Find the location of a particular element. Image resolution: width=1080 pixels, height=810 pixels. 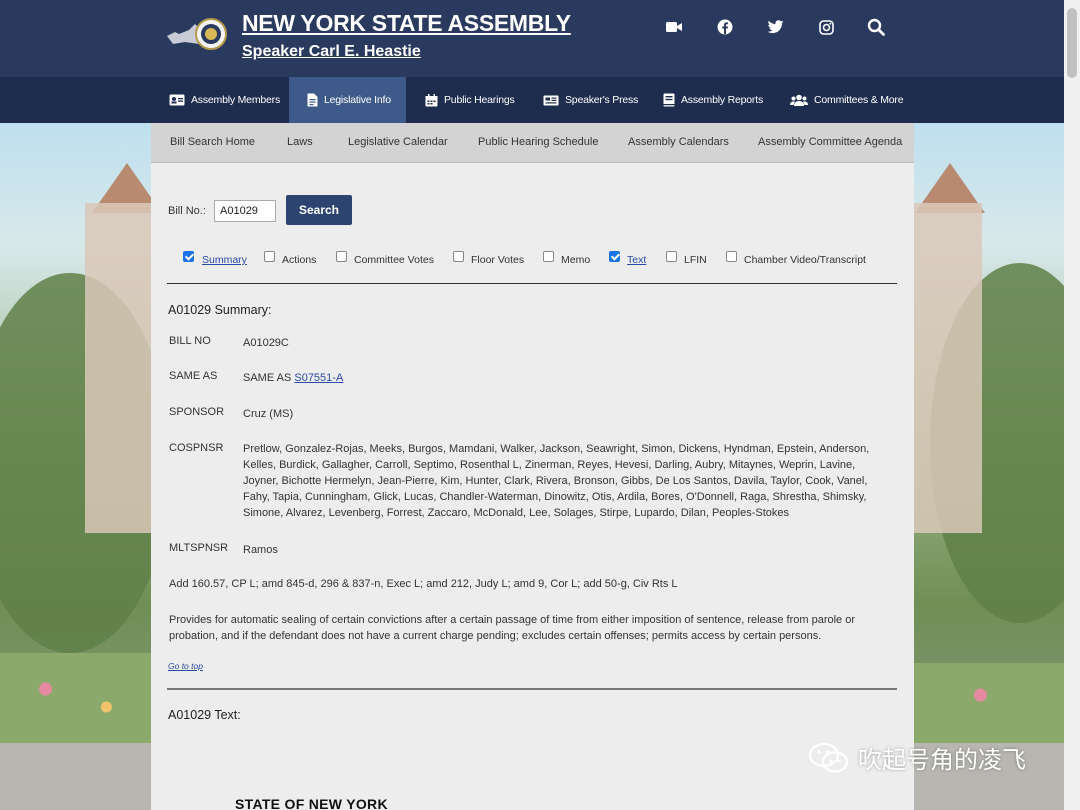

text-option-link: Text is located at coordinates (636, 260).